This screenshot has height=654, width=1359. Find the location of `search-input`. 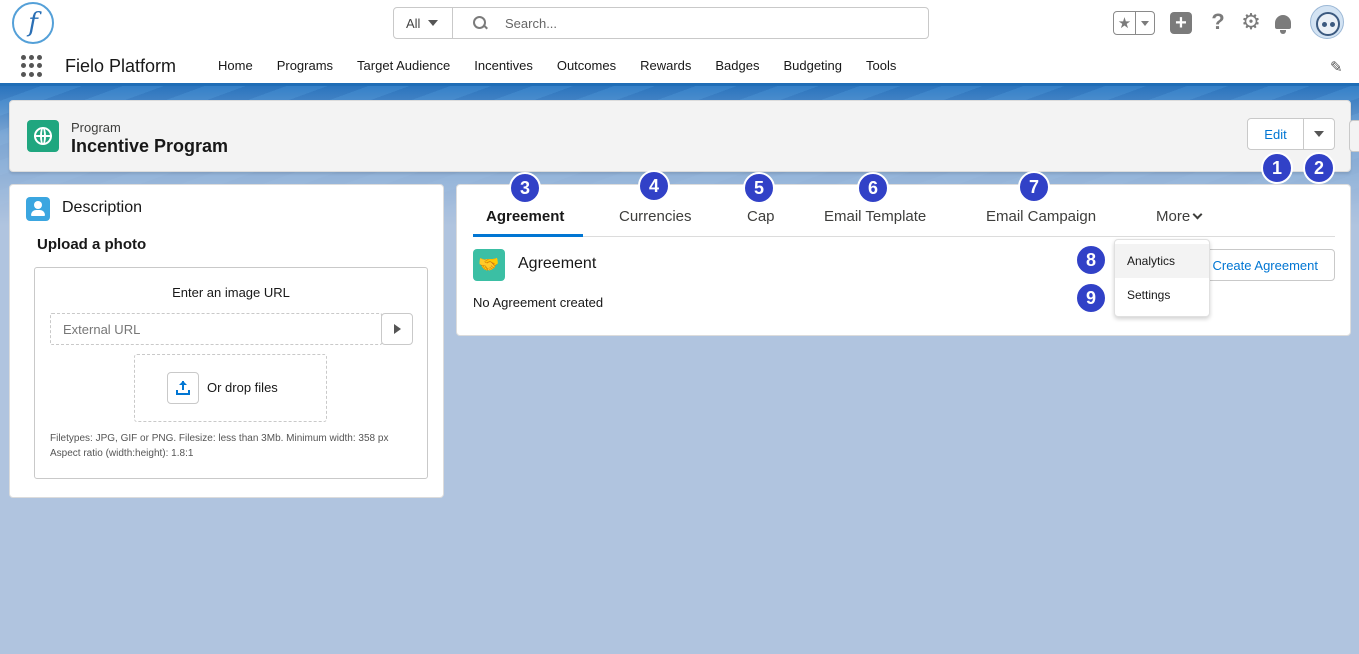

search-input is located at coordinates (695, 23).